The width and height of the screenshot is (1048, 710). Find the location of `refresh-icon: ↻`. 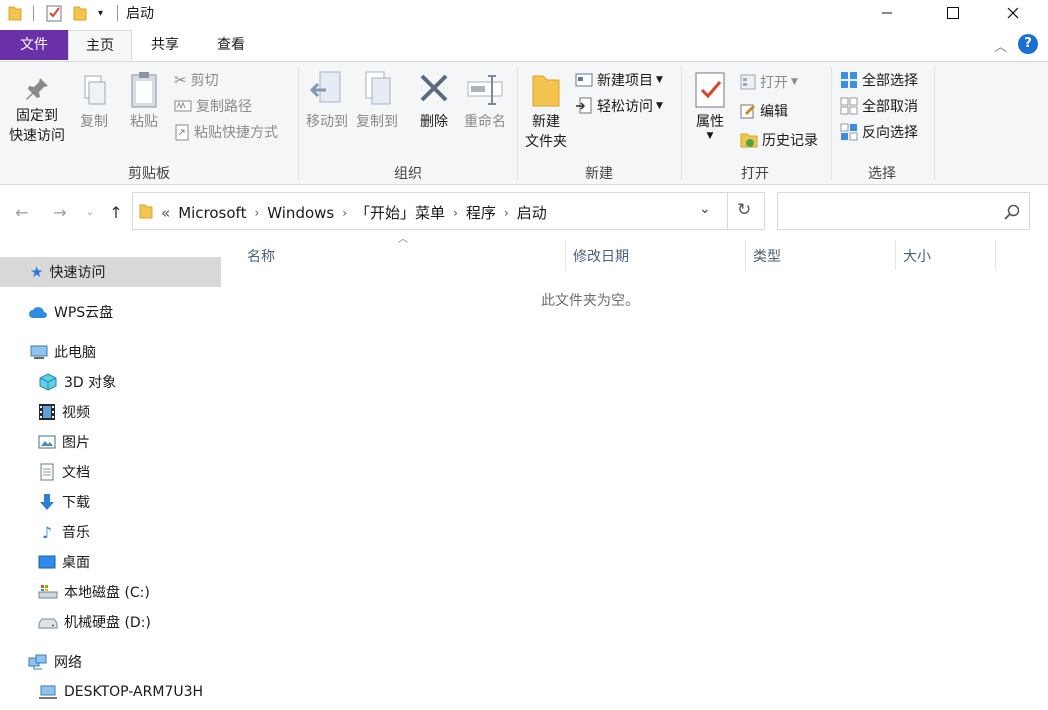

refresh-icon: ↻ is located at coordinates (744, 210).